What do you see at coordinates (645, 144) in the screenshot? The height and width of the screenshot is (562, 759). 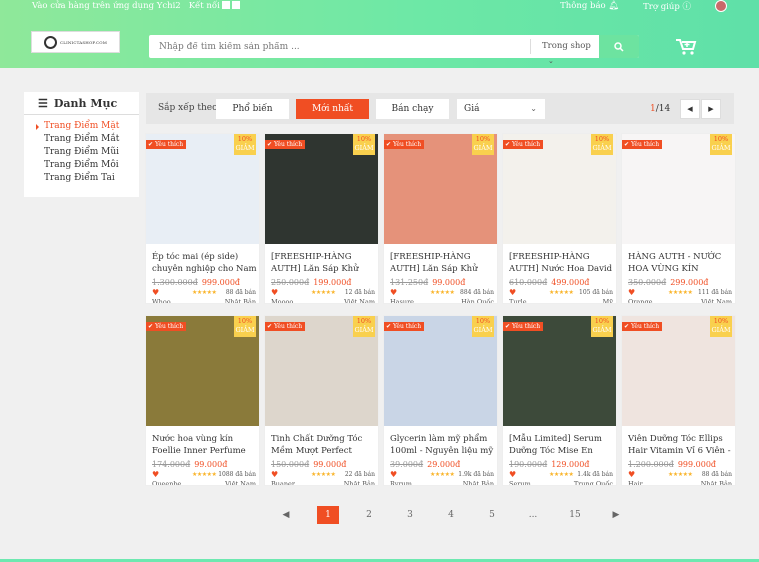 I see `favorite-label: Yêu thích` at bounding box center [645, 144].